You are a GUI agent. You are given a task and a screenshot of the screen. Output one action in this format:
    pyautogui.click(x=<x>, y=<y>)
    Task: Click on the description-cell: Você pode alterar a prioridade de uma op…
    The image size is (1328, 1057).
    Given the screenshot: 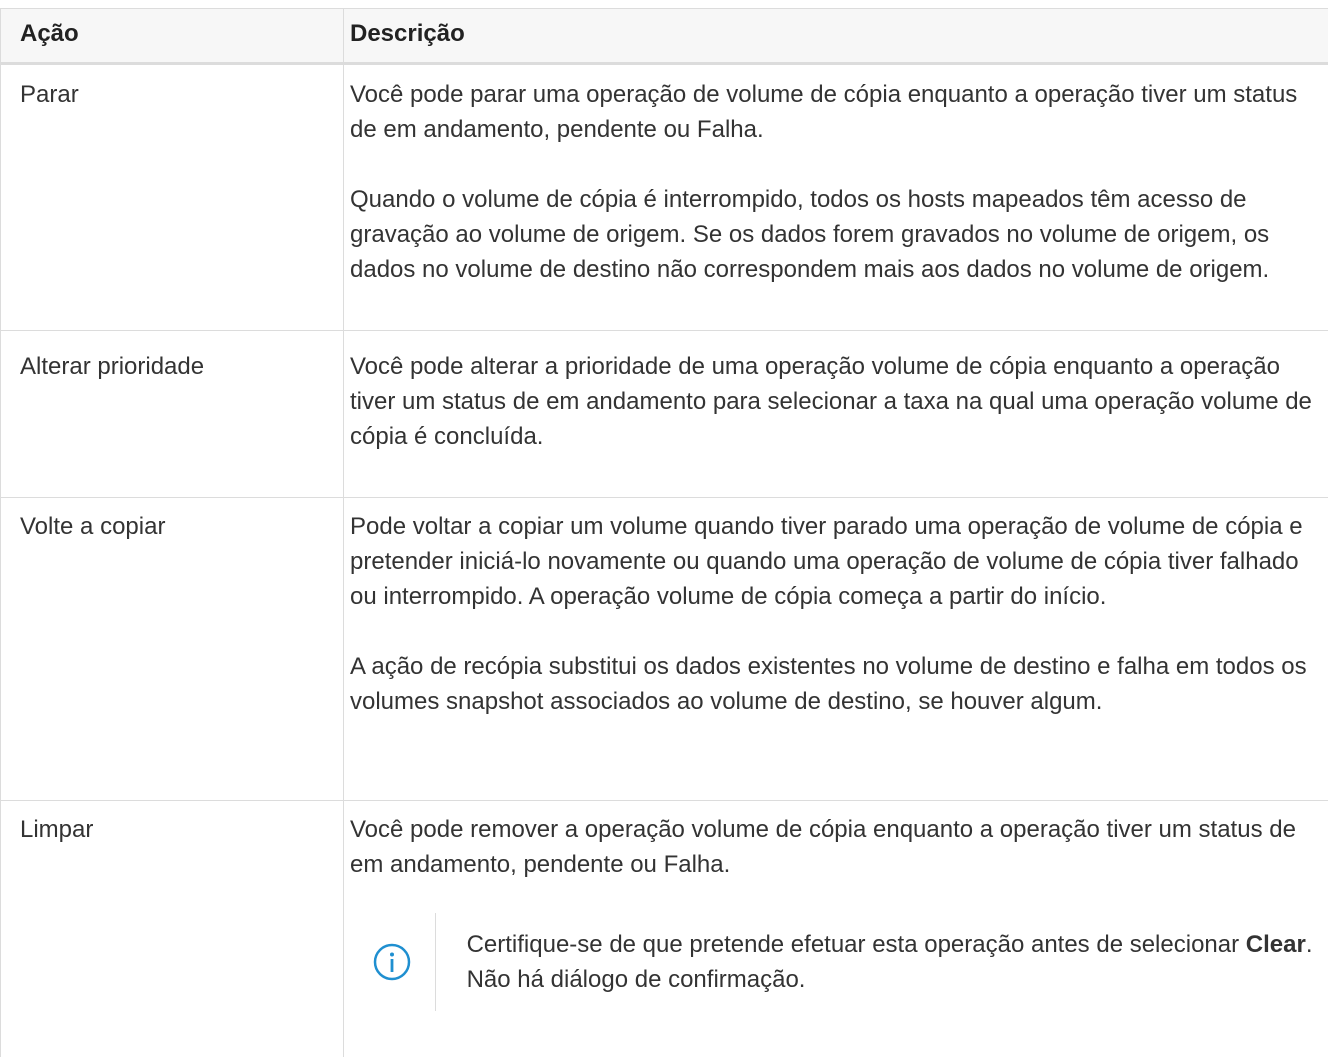 What is the action you would take?
    pyautogui.click(x=835, y=414)
    